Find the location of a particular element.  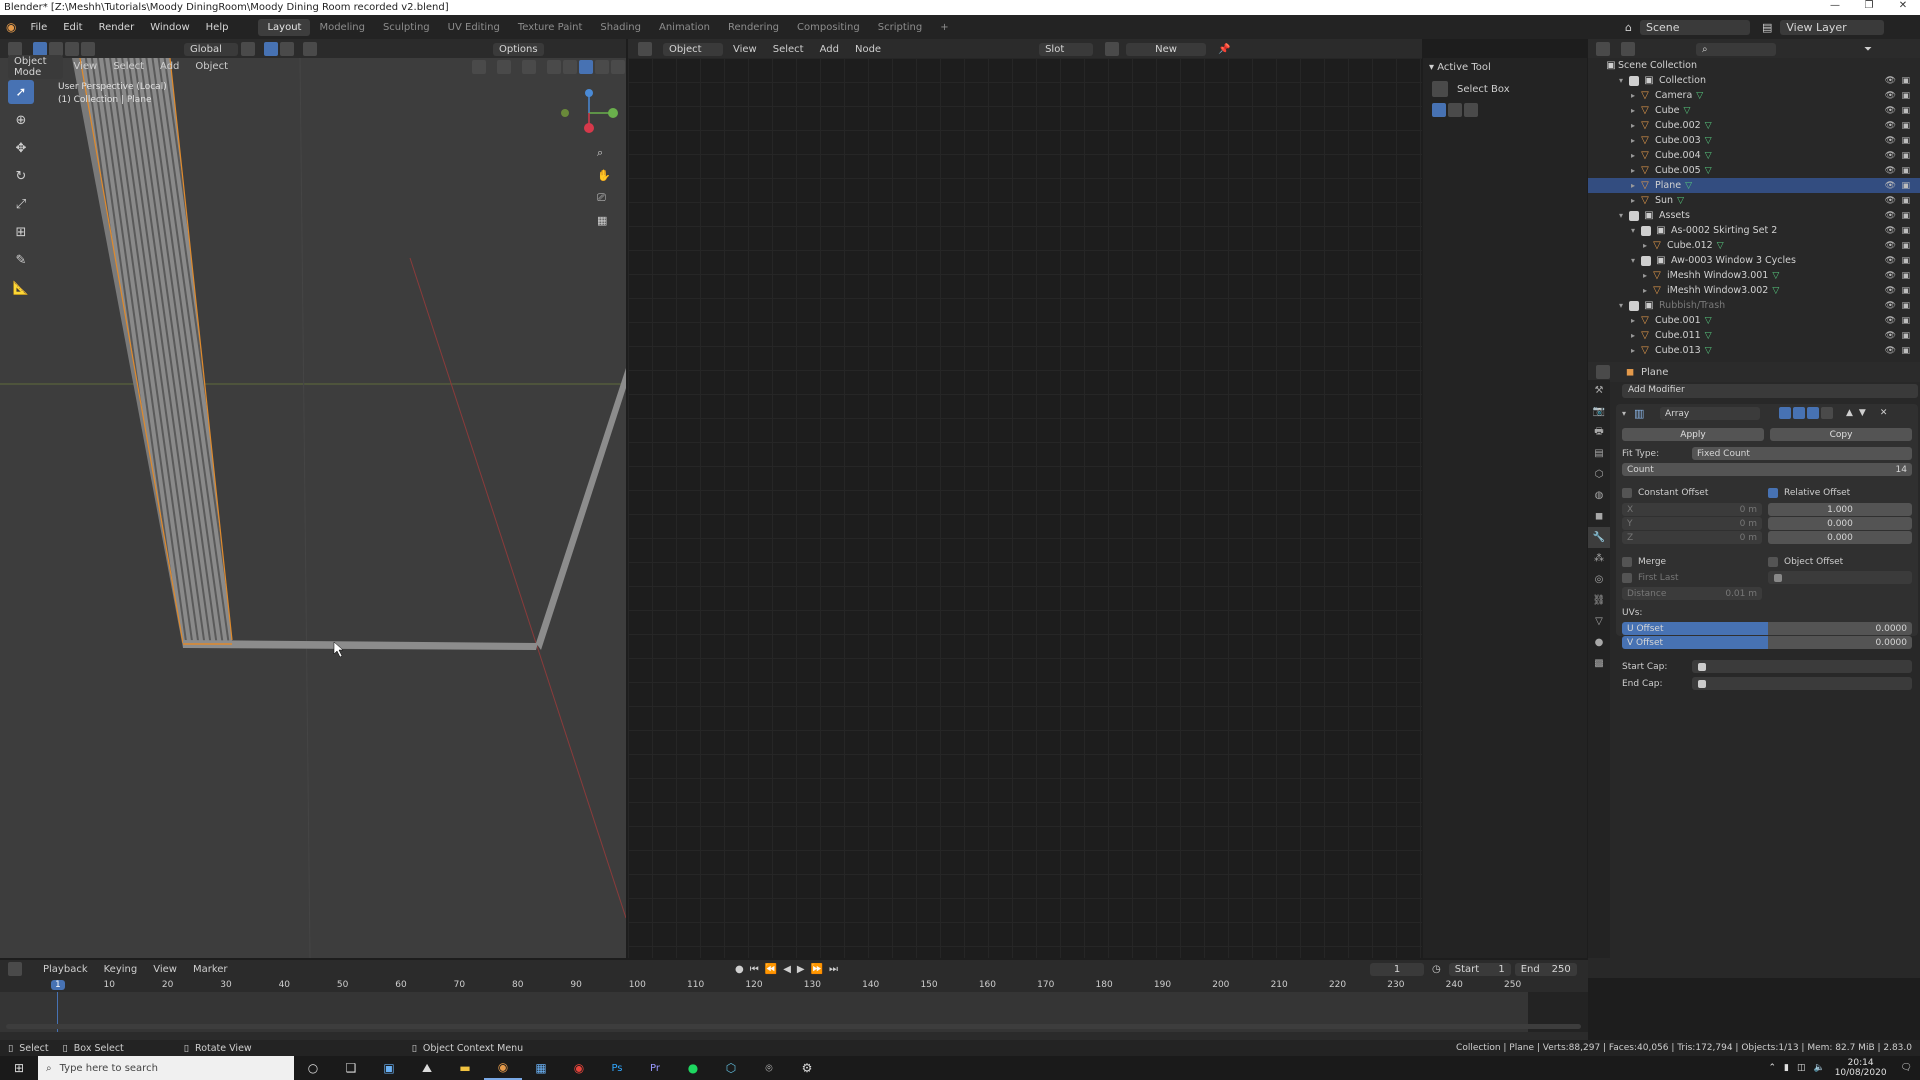

constraints-tab-icon: ⛓ is located at coordinates (1599, 600).